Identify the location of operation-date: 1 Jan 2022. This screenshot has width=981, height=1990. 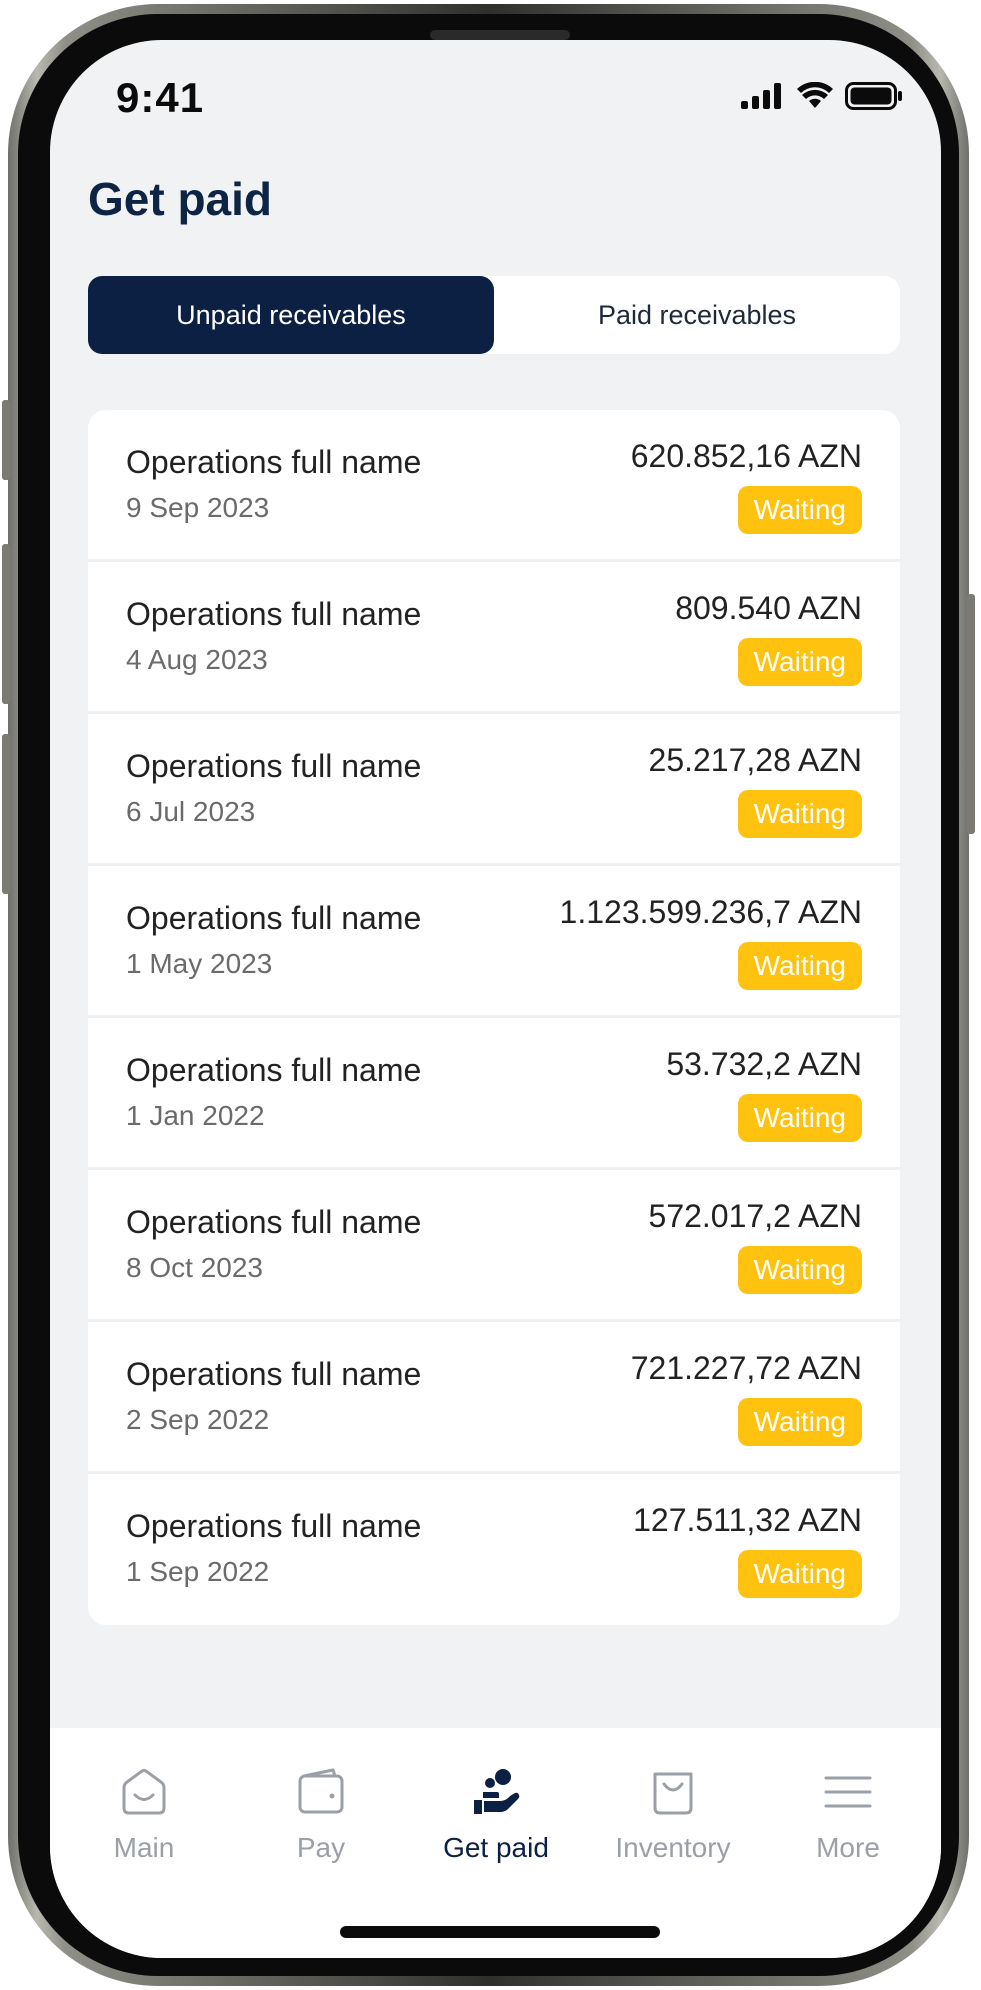
(195, 1115).